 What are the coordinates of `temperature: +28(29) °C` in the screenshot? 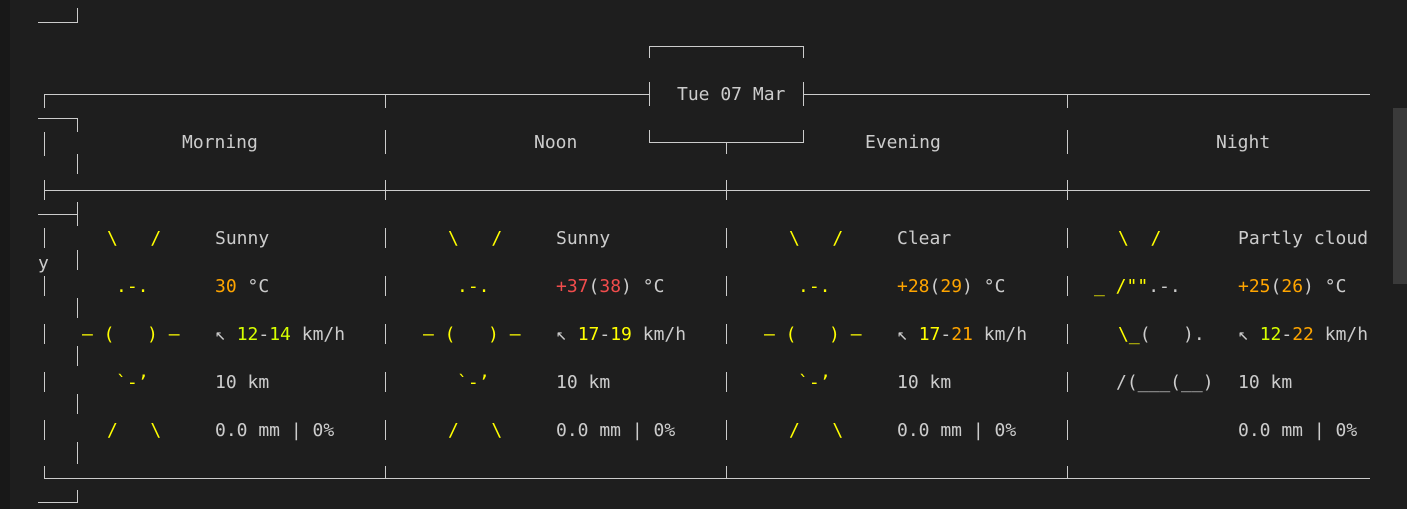 It's located at (951, 286).